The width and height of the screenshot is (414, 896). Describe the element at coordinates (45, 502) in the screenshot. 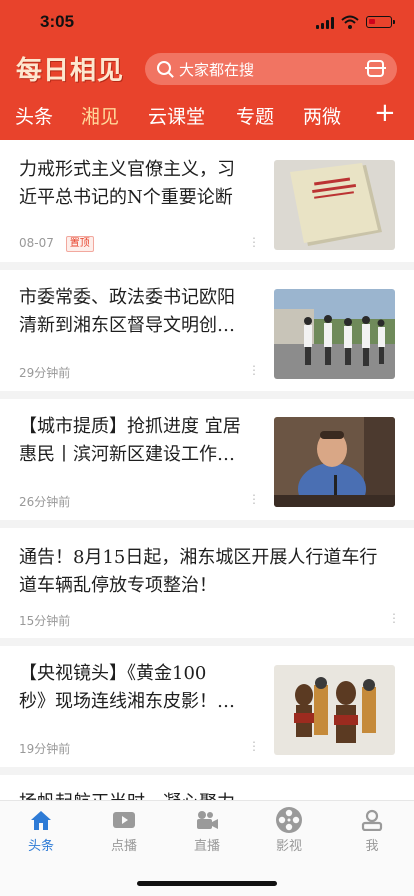

I see `news-time: 26分钟前` at that location.